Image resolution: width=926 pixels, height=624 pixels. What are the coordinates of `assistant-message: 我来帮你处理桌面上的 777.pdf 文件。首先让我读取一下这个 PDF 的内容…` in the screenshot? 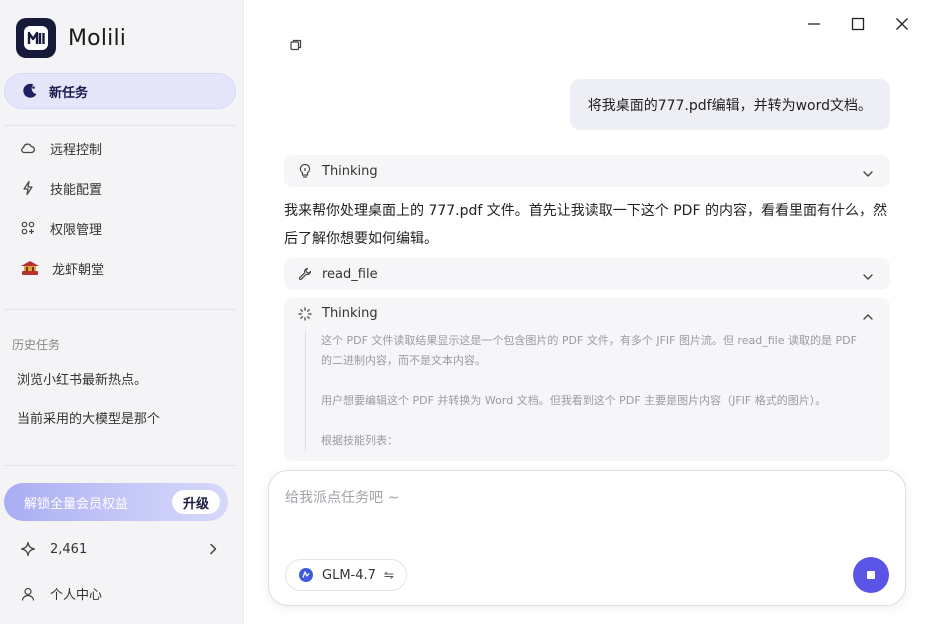 It's located at (585, 225).